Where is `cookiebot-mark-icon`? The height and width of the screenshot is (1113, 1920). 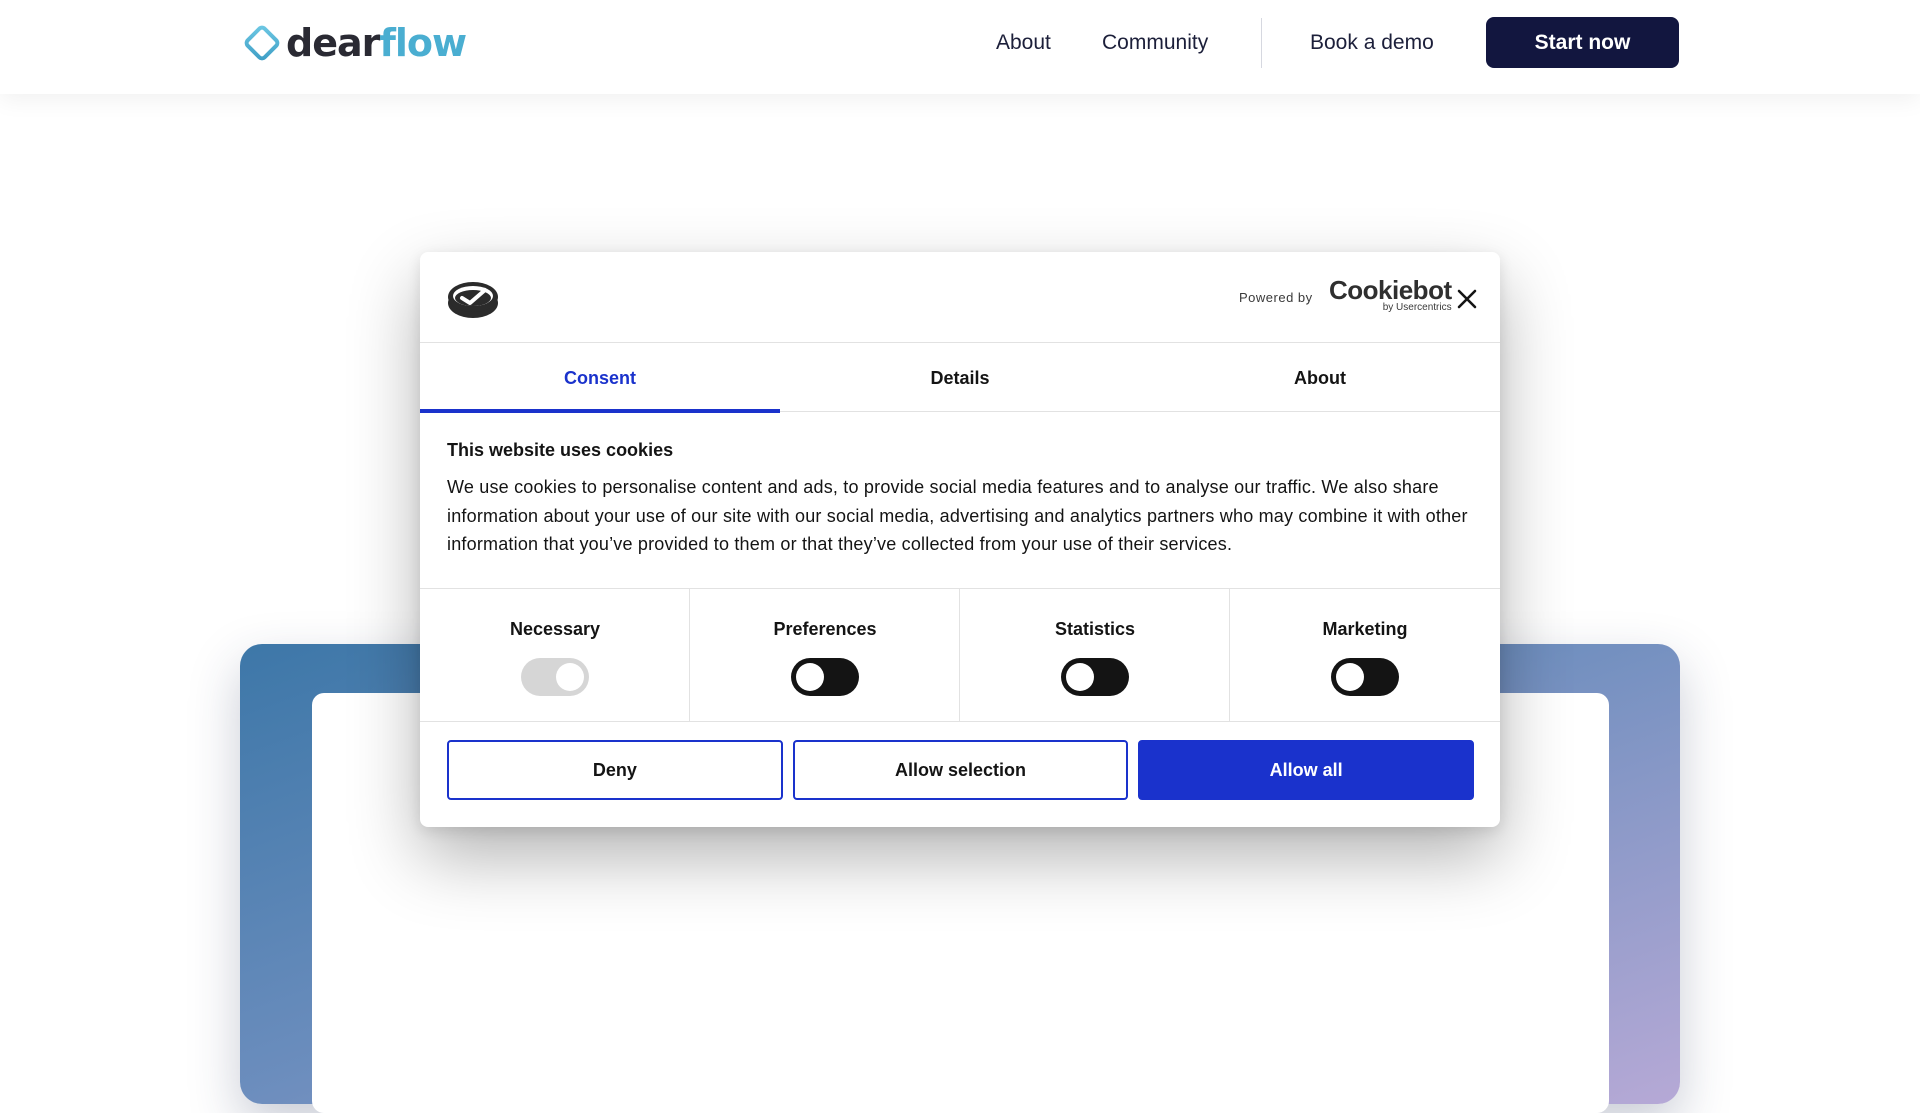
cookiebot-mark-icon is located at coordinates (473, 300).